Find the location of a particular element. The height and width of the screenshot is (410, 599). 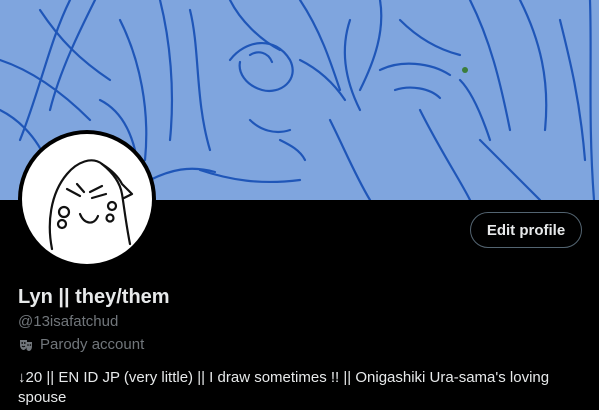

profile-avatar is located at coordinates (87, 199).